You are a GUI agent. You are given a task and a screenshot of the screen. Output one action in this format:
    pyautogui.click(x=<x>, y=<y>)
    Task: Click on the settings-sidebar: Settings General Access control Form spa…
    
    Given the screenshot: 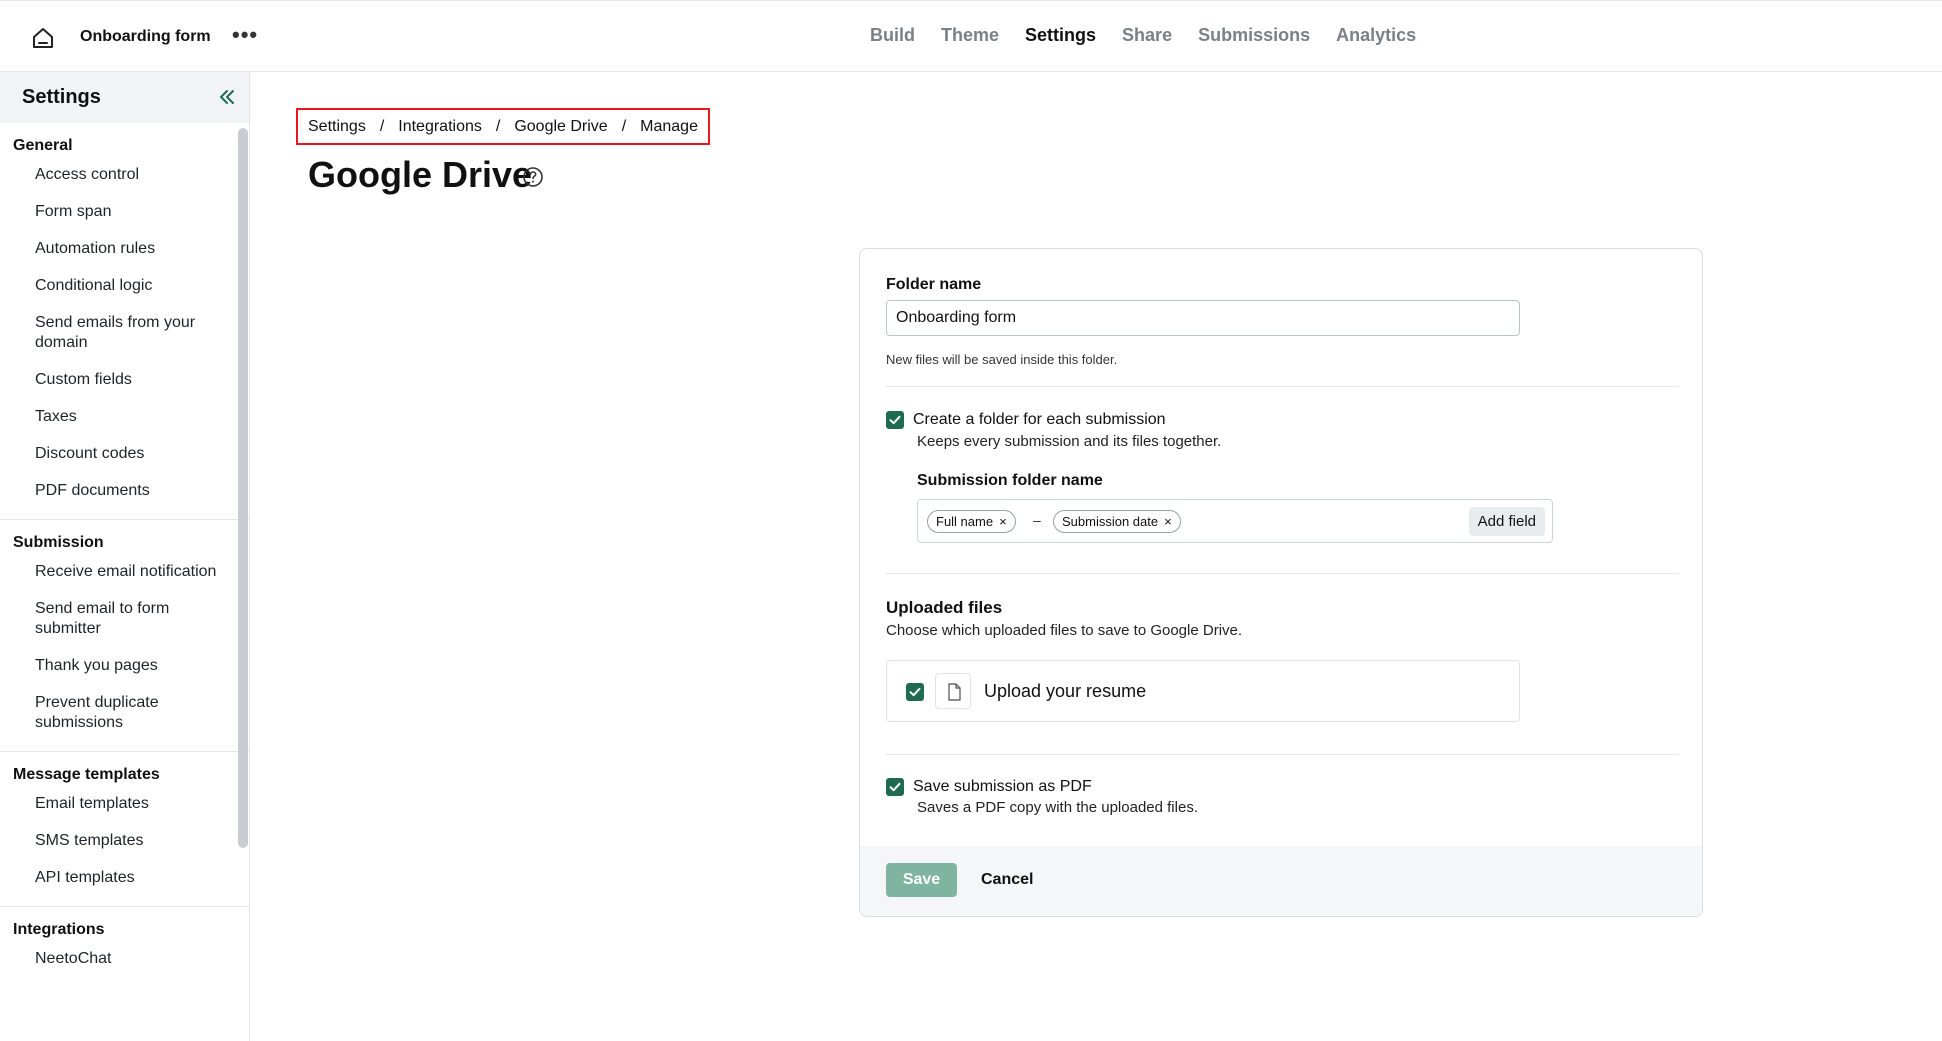 What is the action you would take?
    pyautogui.click(x=125, y=556)
    